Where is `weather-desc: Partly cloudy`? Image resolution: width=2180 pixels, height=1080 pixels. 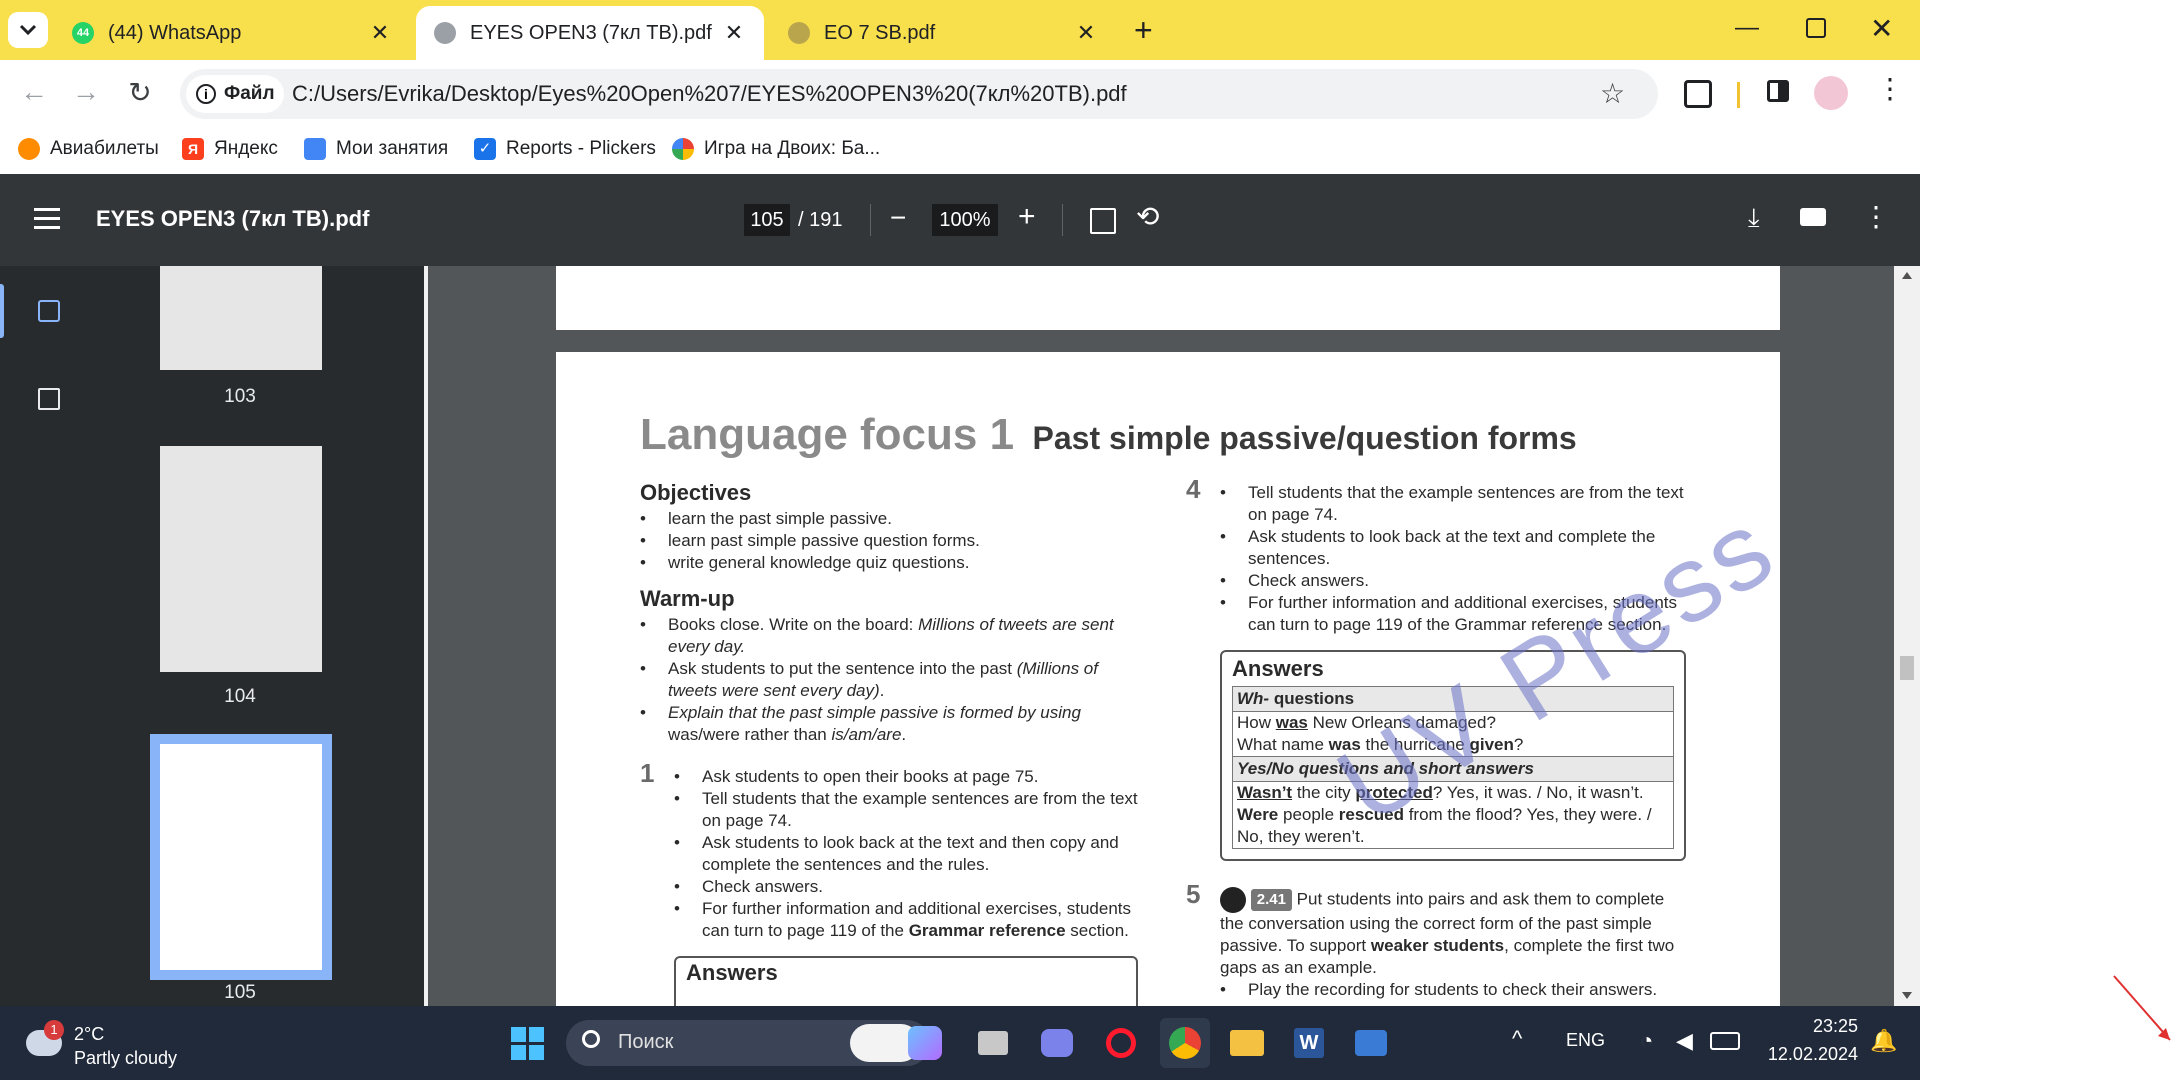
weather-desc: Partly cloudy is located at coordinates (126, 1058).